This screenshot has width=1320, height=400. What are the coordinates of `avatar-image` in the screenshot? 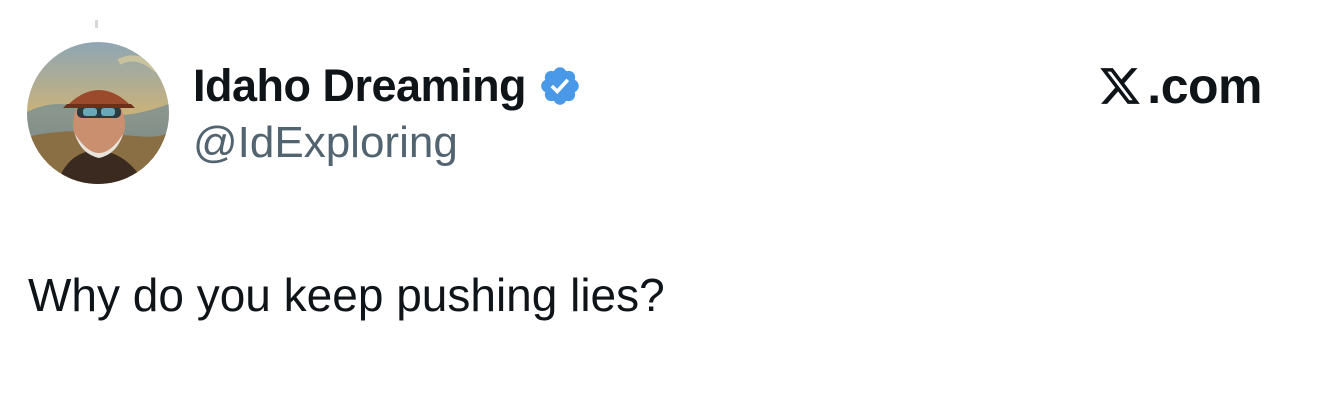 It's located at (98, 113).